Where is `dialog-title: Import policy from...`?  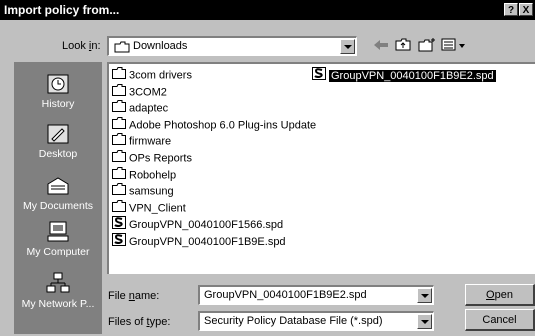
dialog-title: Import policy from... is located at coordinates (62, 10).